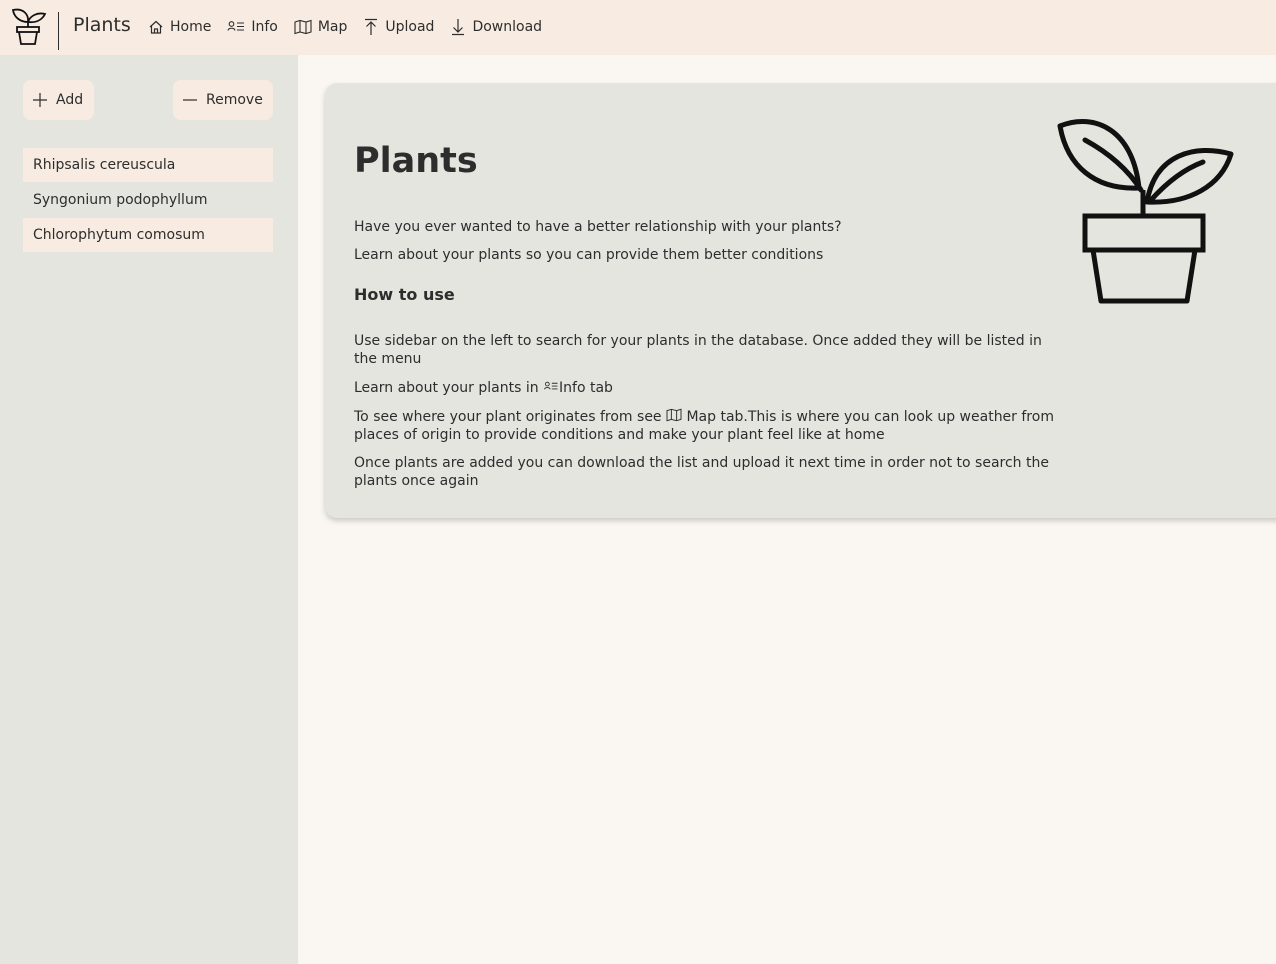 This screenshot has height=964, width=1276. I want to click on plant-pot-logo-icon, so click(29, 26).